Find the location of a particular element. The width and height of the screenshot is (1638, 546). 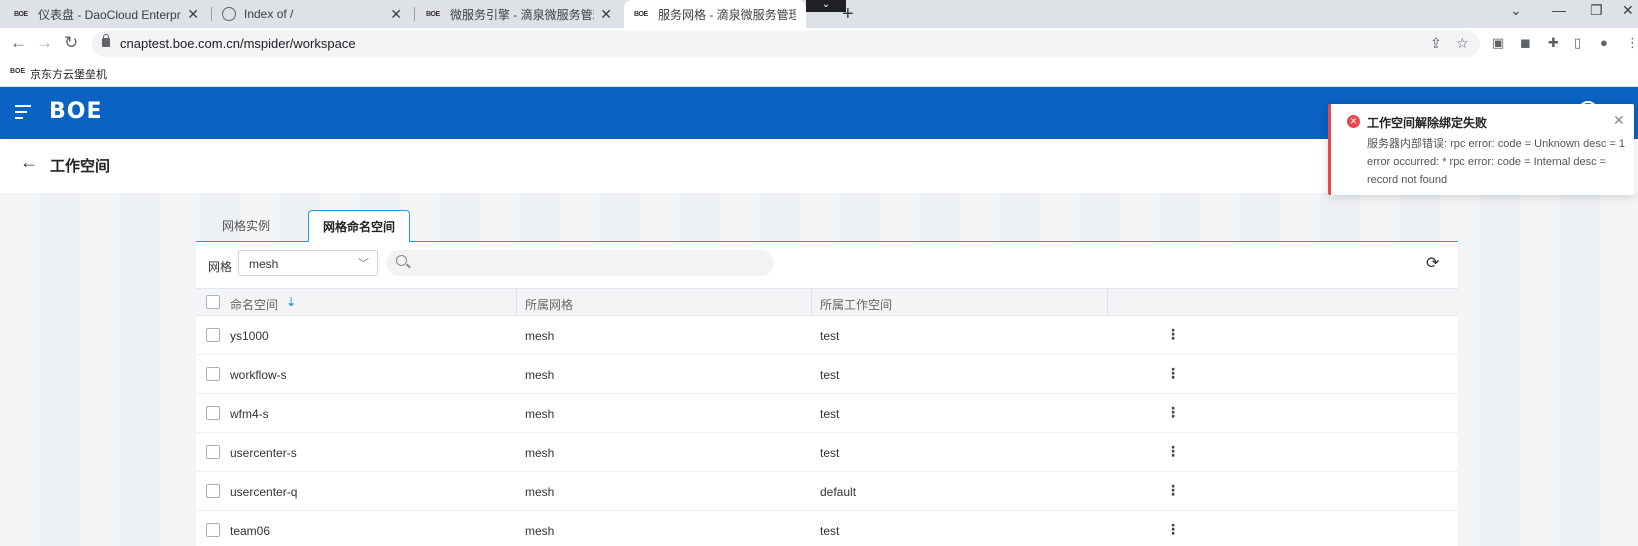

table-row: ys1000 mesh test ⋮ is located at coordinates (827, 335).